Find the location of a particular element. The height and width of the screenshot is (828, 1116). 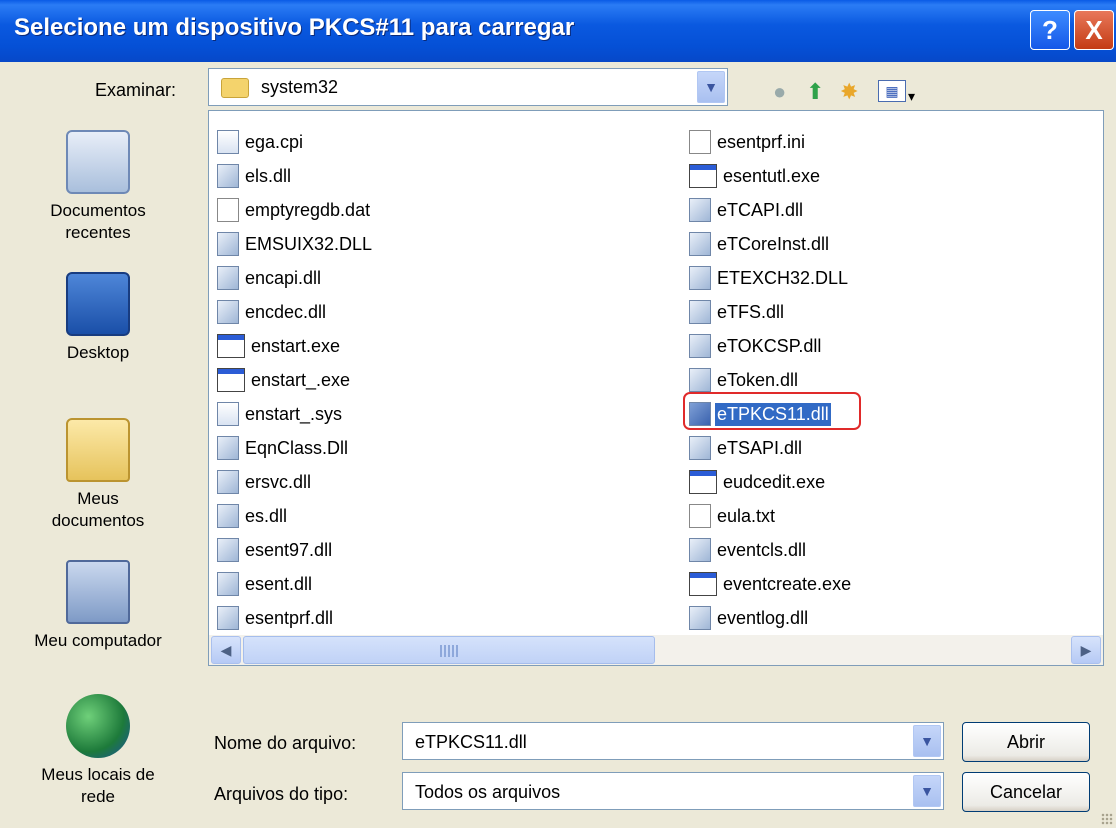

file-item: els.dll is located at coordinates (295, 176).